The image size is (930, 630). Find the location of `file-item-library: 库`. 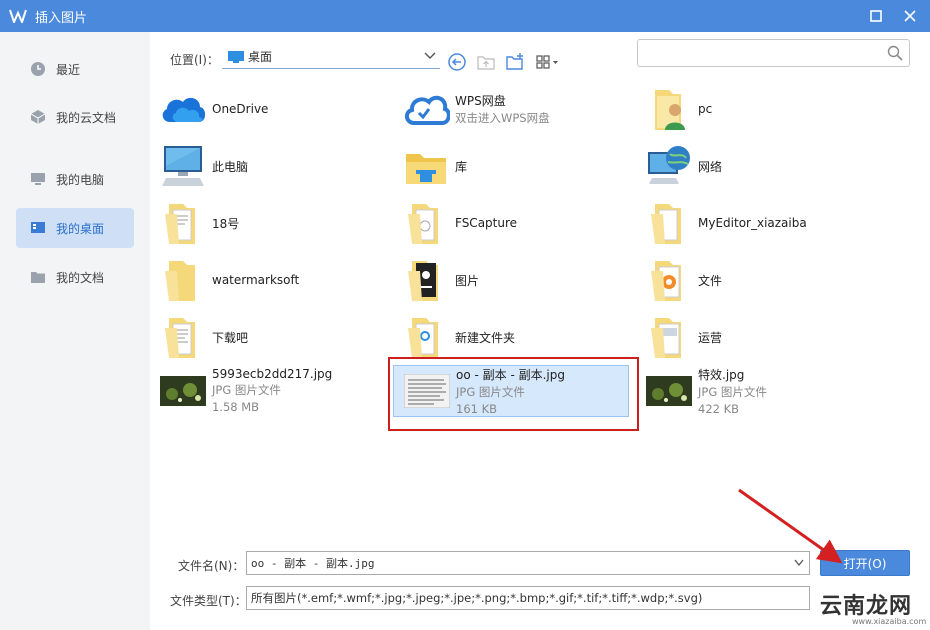

file-item-library: 库 is located at coordinates (511, 166).